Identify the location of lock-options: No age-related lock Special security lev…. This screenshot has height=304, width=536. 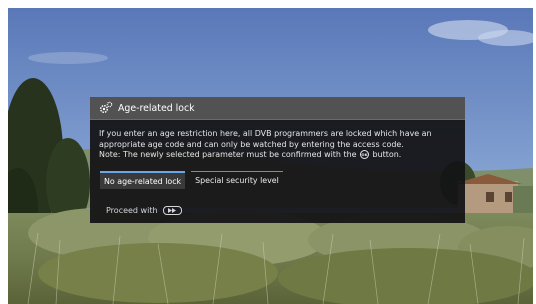
(191, 180).